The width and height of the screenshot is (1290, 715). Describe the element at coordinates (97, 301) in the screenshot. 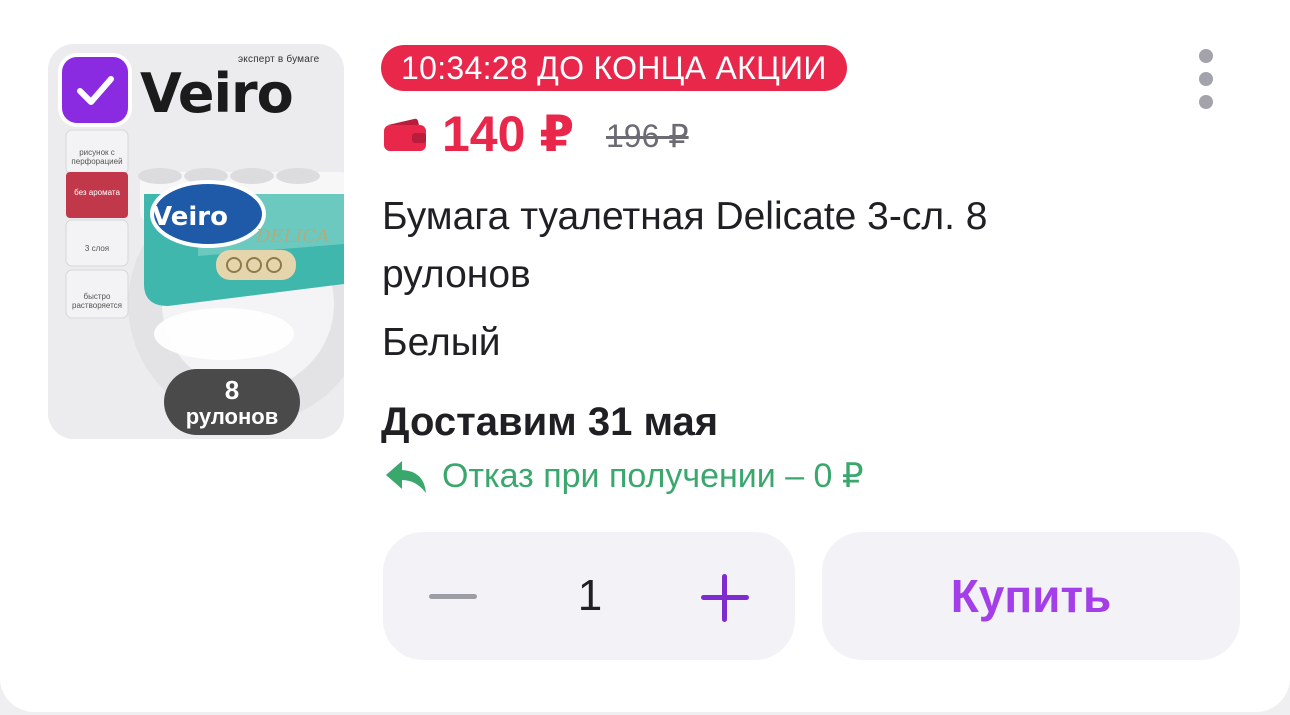

I see `feature-dissolves-fast: быстро растворяется` at that location.